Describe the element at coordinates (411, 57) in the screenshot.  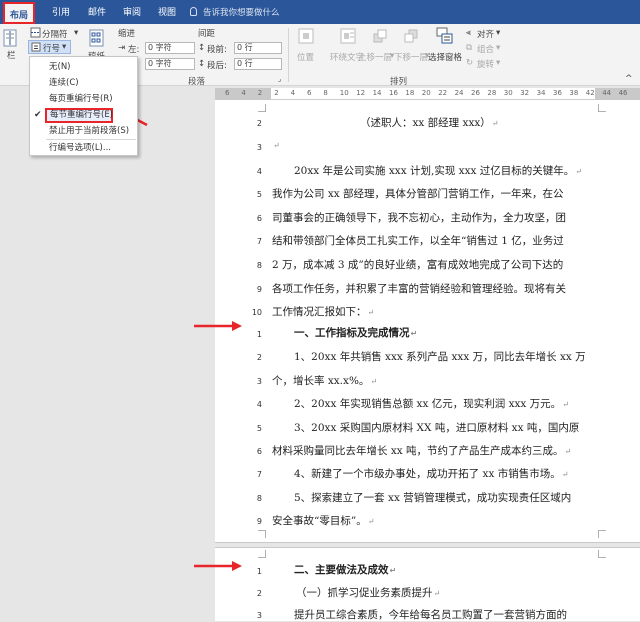
I see `send-backward-button: 下移一层` at that location.